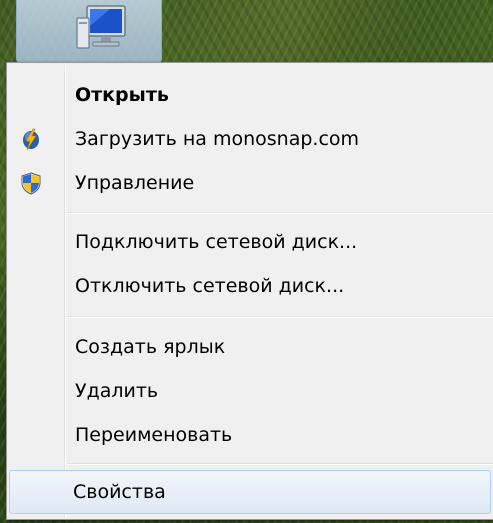  I want to click on monosnap-lightning-icon, so click(31, 139).